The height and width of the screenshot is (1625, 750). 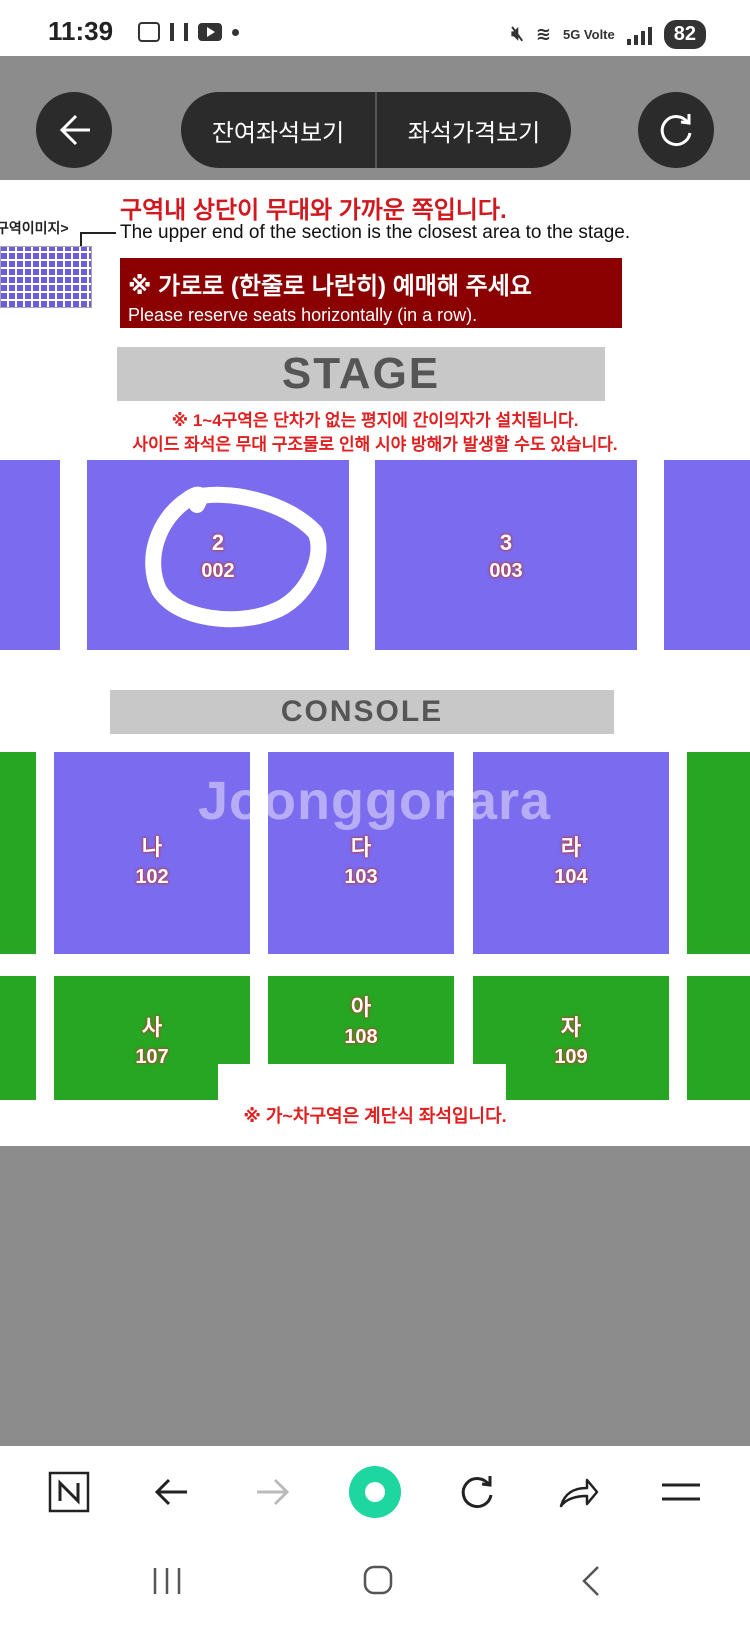 I want to click on nav-refresh-button, so click(x=477, y=1492).